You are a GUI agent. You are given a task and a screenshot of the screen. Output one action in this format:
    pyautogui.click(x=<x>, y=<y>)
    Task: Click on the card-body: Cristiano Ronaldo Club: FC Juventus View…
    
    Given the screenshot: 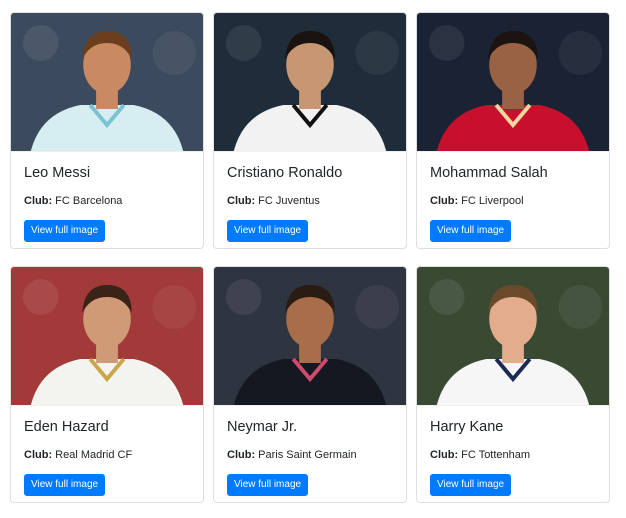 What is the action you would take?
    pyautogui.click(x=310, y=197)
    